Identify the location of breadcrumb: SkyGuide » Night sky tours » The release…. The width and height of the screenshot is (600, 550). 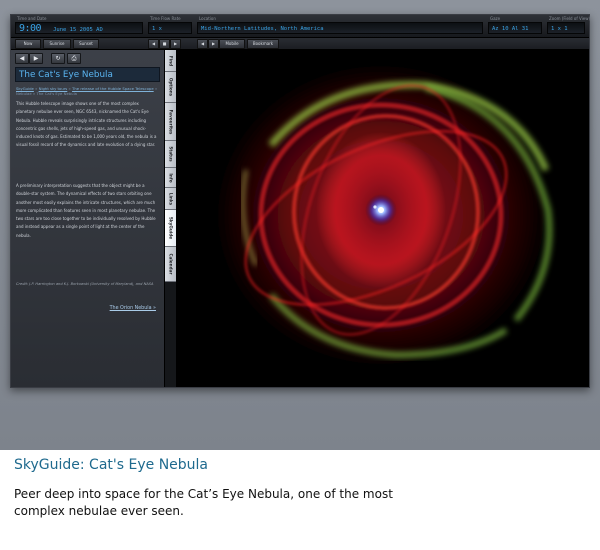
(87, 91).